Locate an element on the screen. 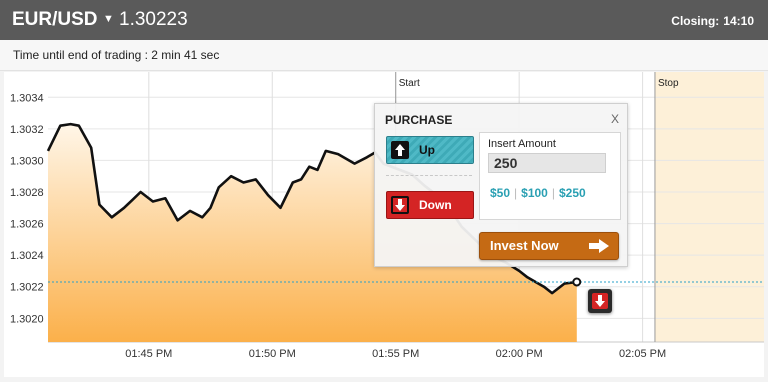  arrow-up-icon is located at coordinates (400, 150).